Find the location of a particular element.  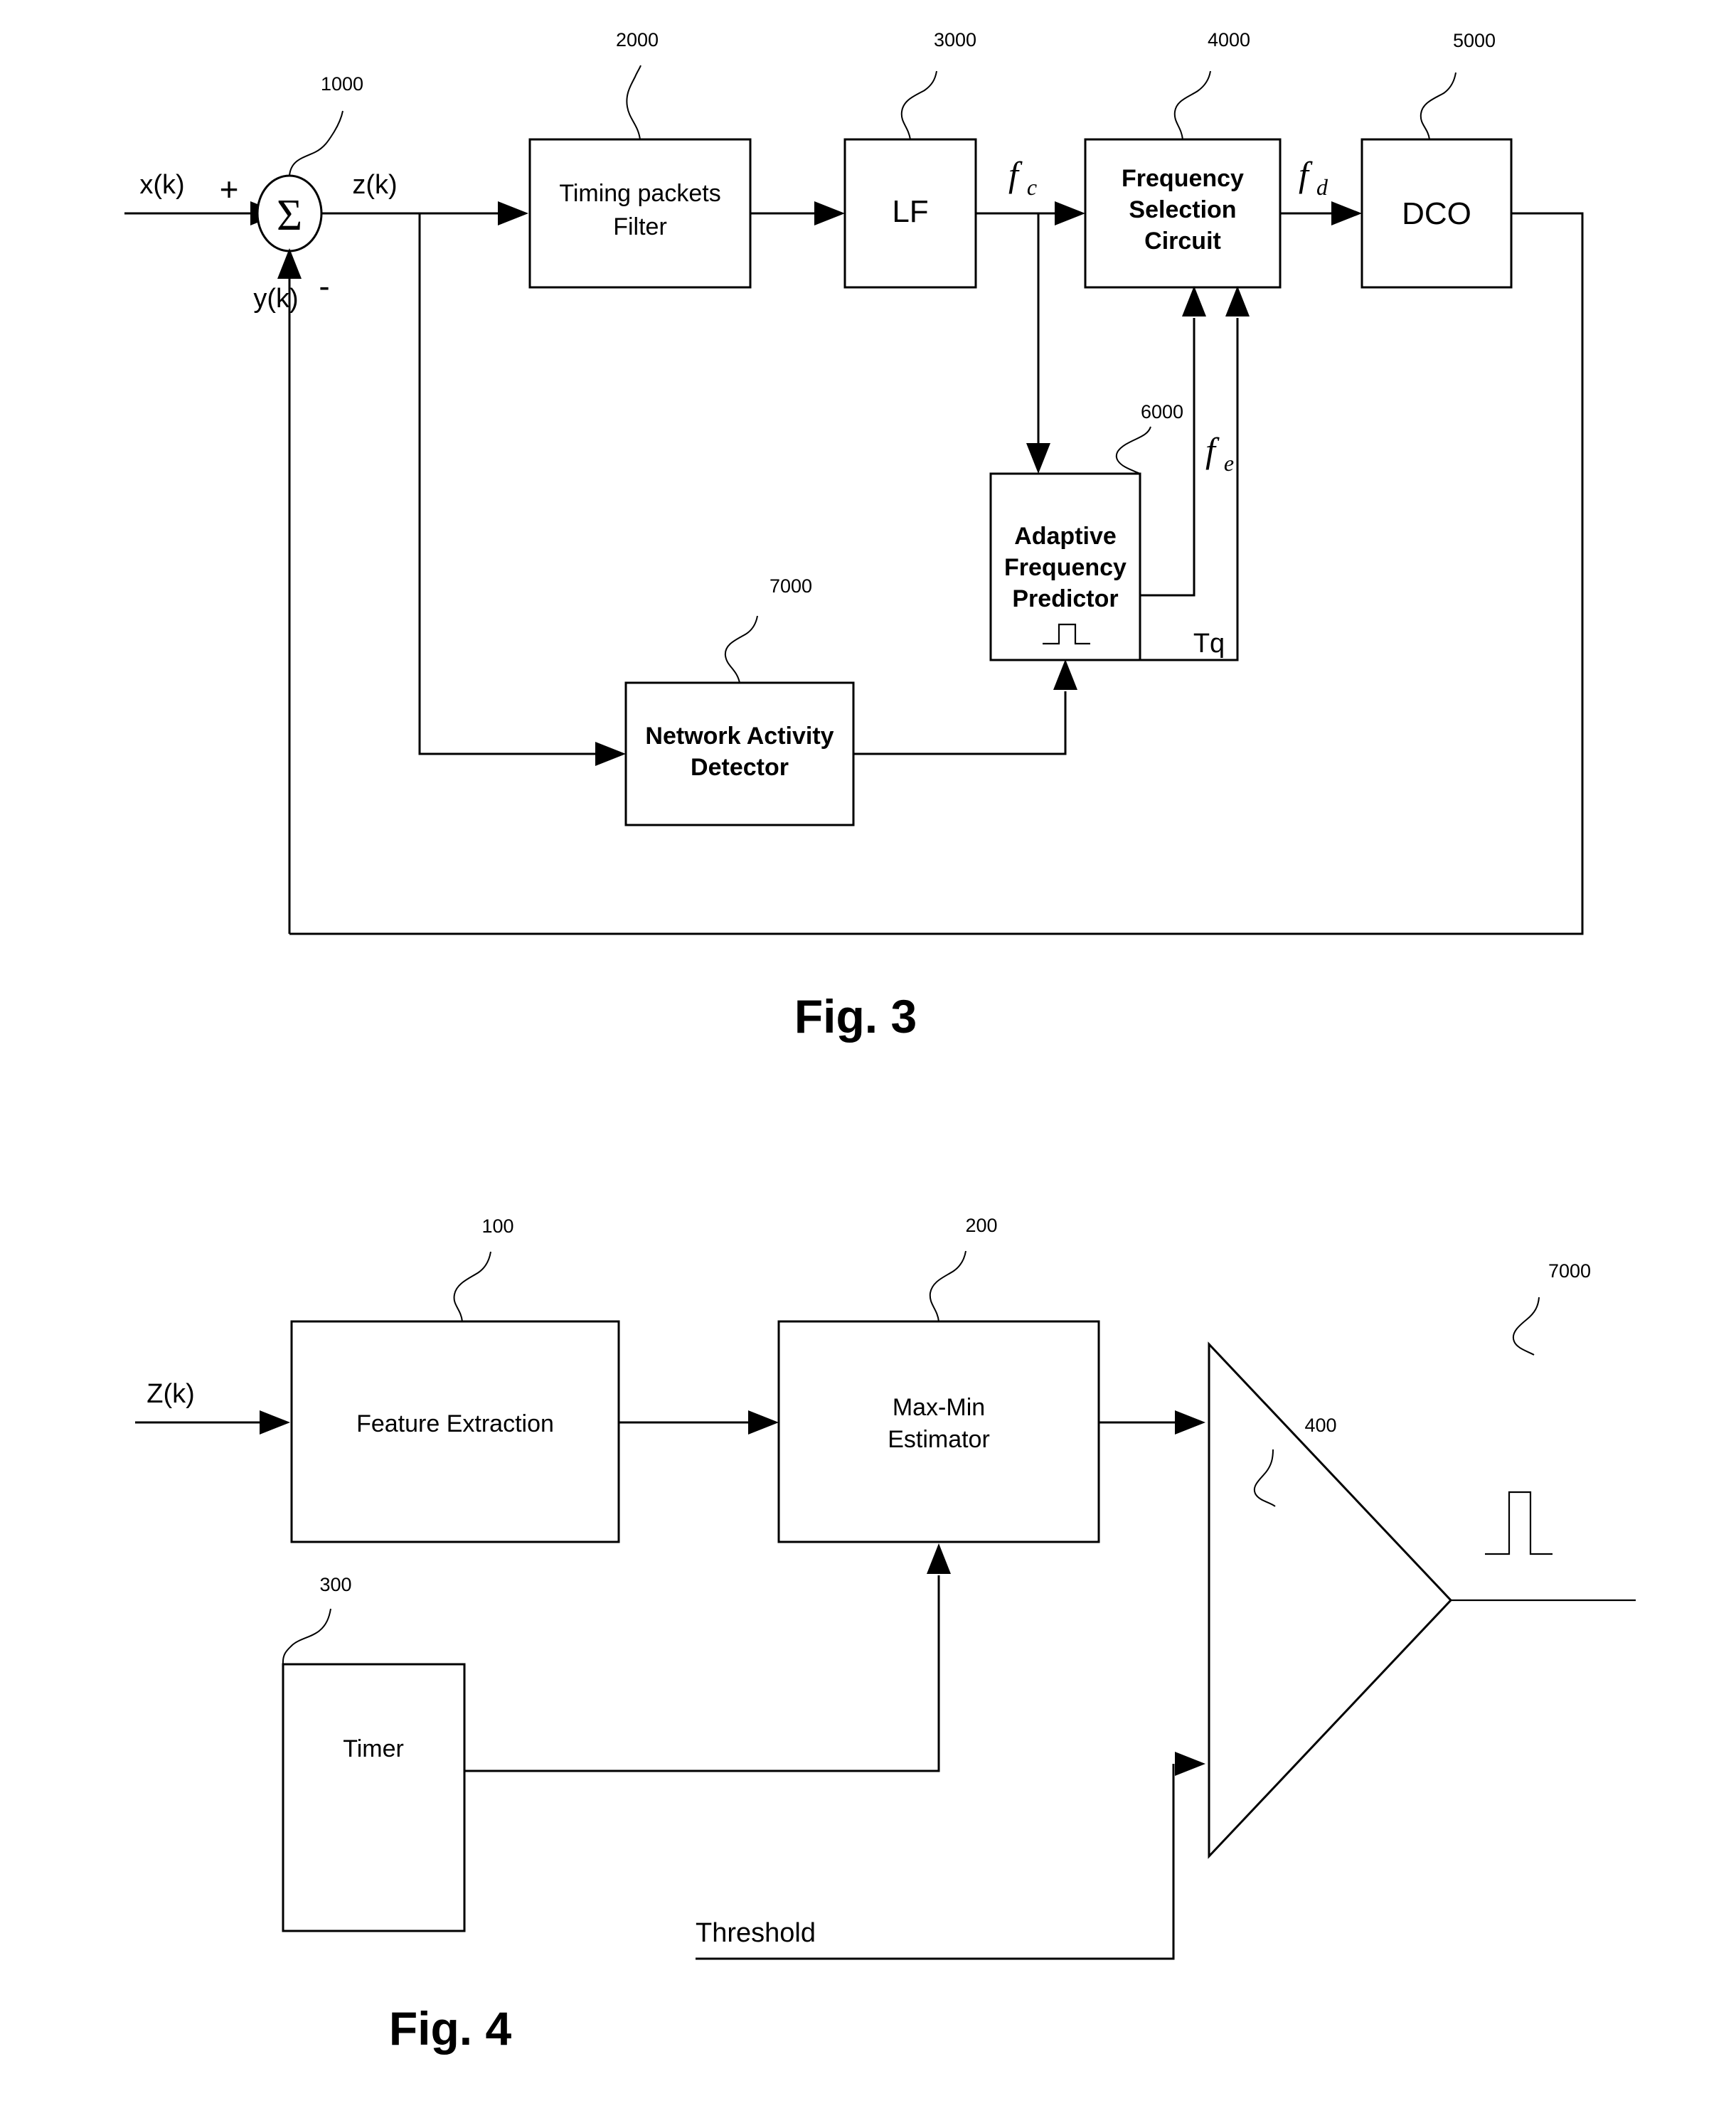

block-label-mme-line2: Estimator is located at coordinates (939, 1439).